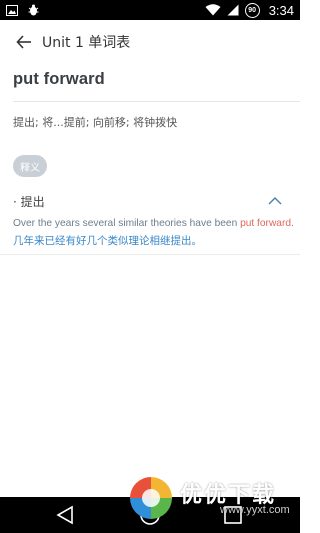 Image resolution: width=320 pixels, height=533 pixels. I want to click on triangle-back-icon, so click(64, 515).